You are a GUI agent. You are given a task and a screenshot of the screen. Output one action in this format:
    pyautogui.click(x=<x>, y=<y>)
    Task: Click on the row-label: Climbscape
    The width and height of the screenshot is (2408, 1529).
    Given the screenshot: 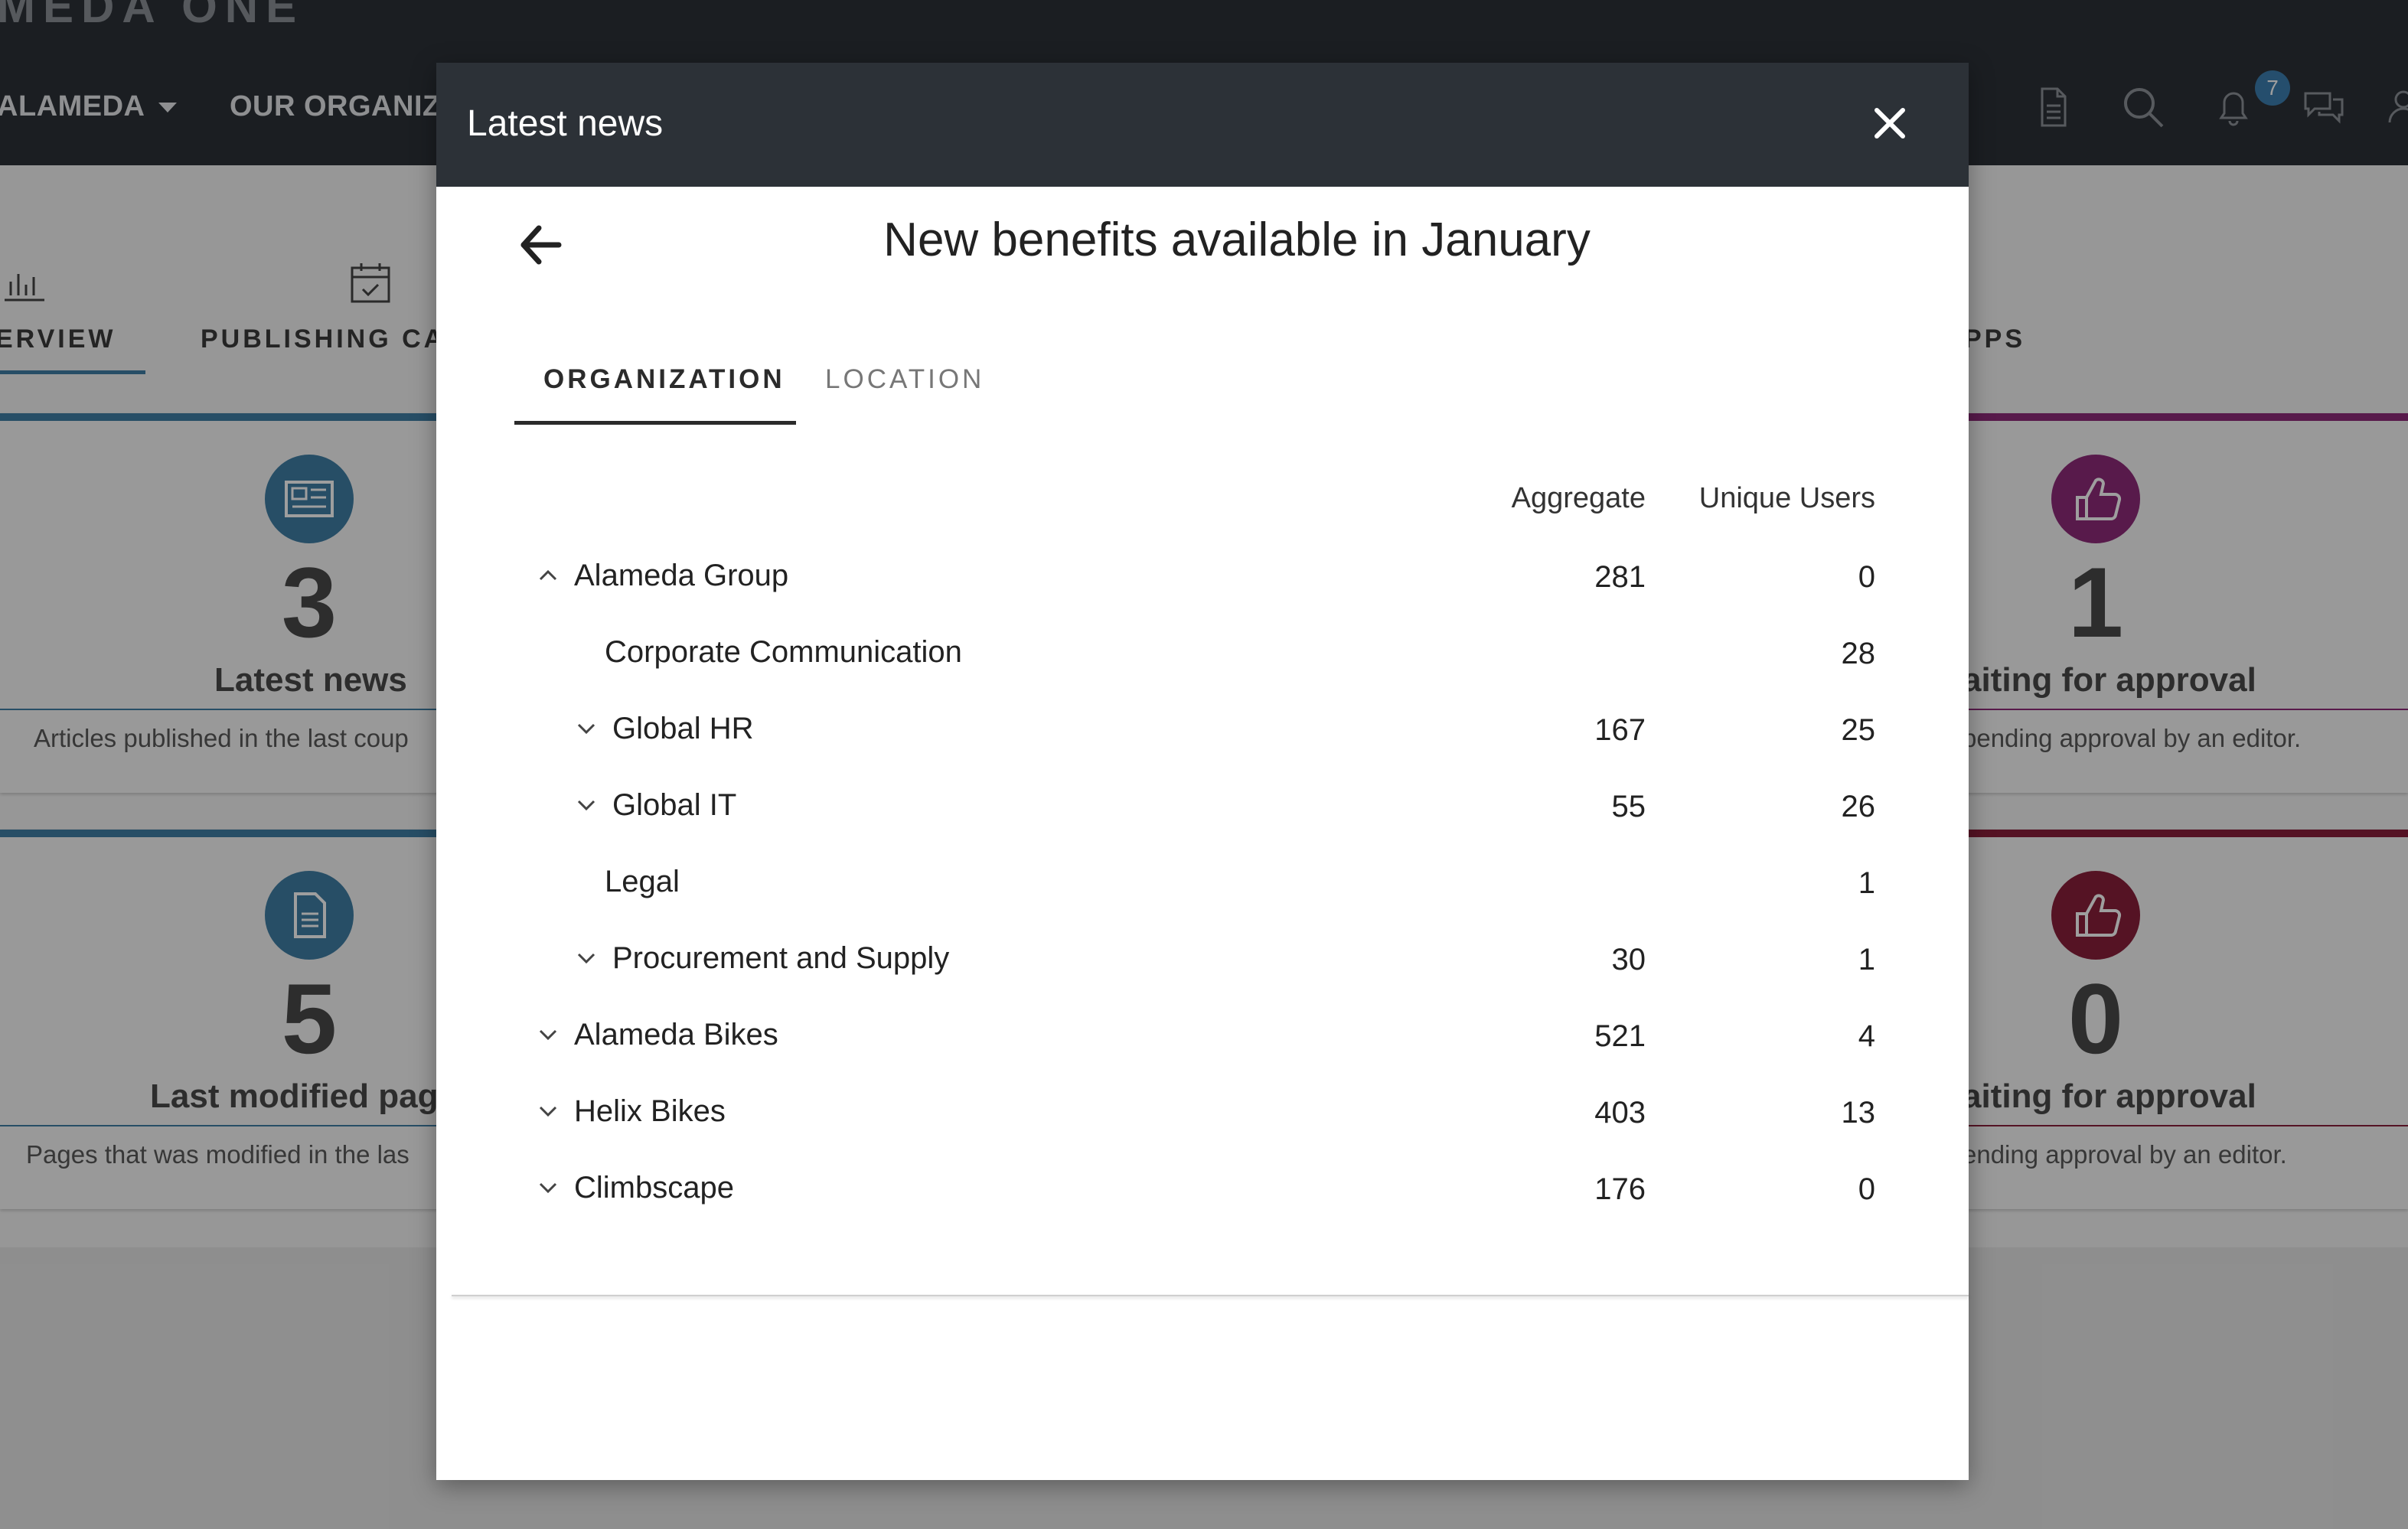 What is the action you would take?
    pyautogui.click(x=654, y=1188)
    